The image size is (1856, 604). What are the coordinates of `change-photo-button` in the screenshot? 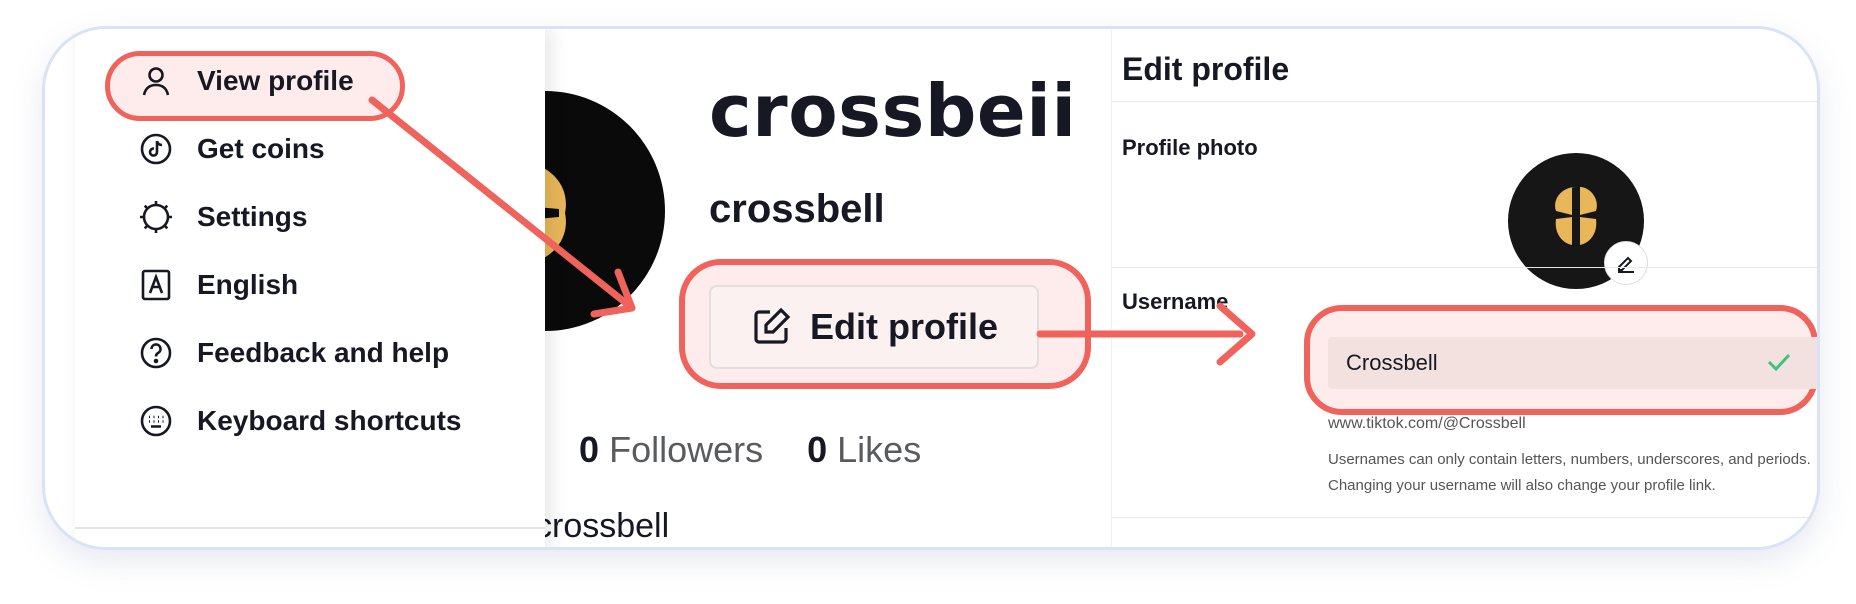 It's located at (1626, 263).